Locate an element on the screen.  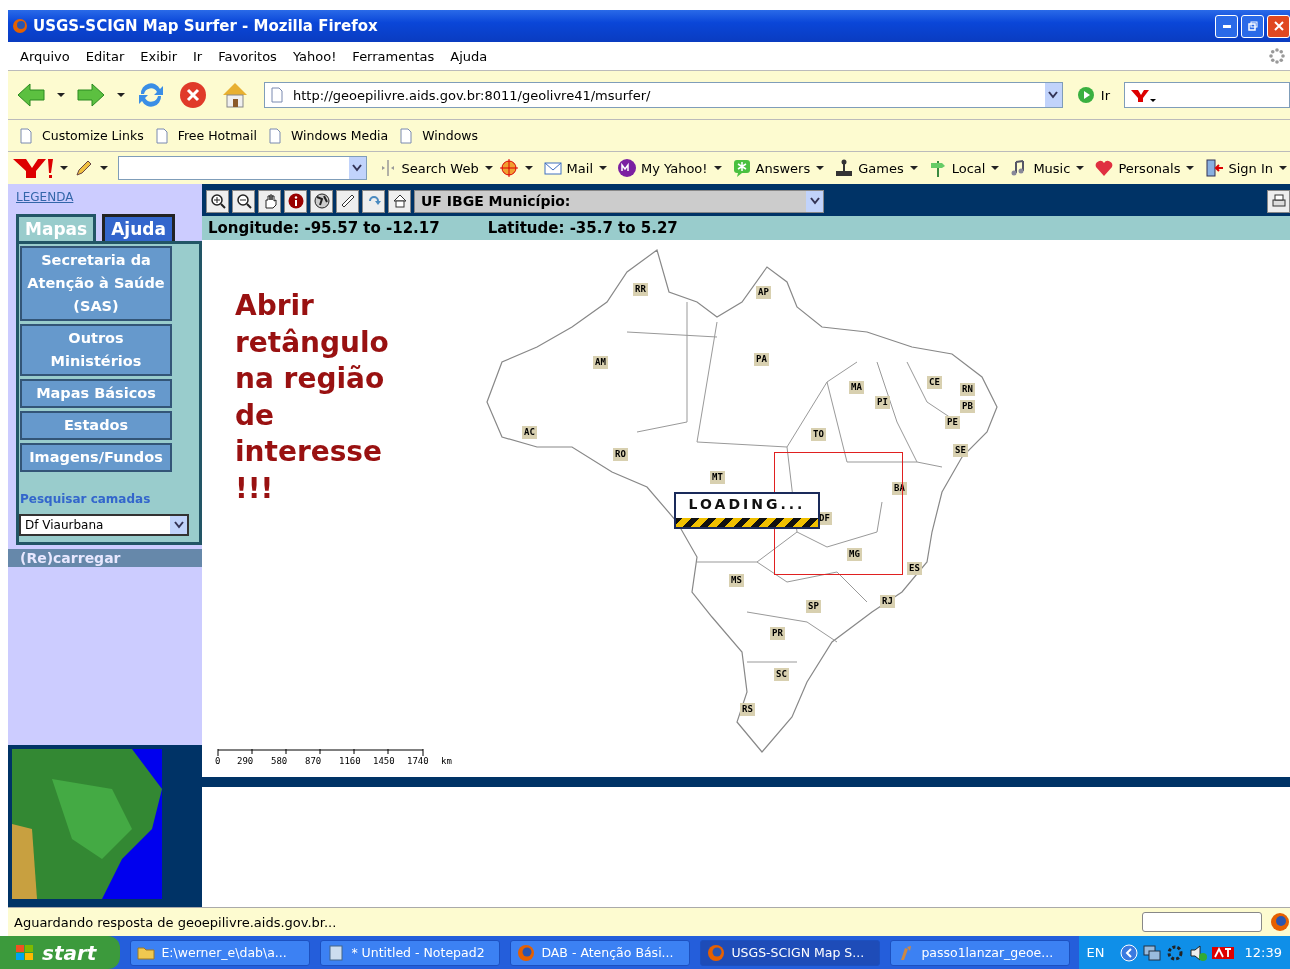
page-icon is located at coordinates (406, 135).